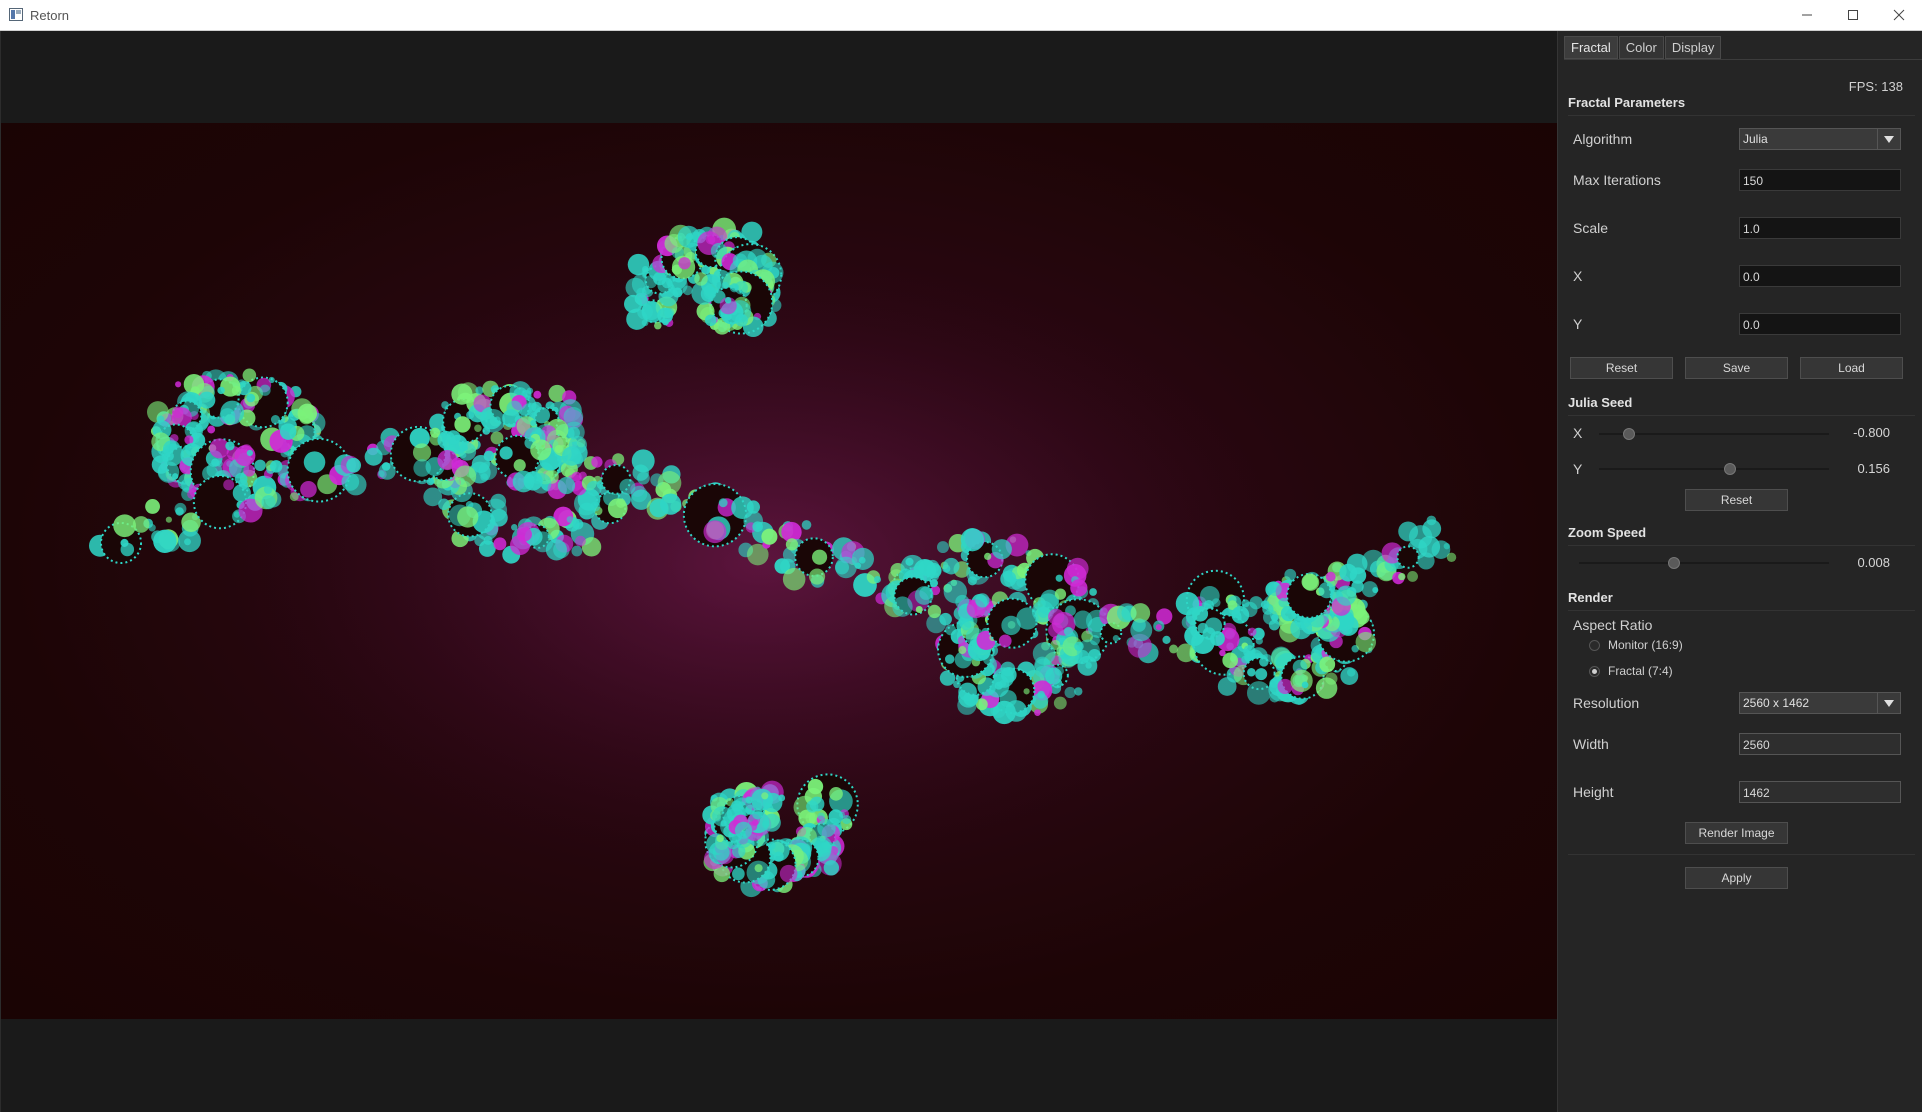 The height and width of the screenshot is (1112, 1922). What do you see at coordinates (1693, 47) in the screenshot?
I see `tab-display: Display` at bounding box center [1693, 47].